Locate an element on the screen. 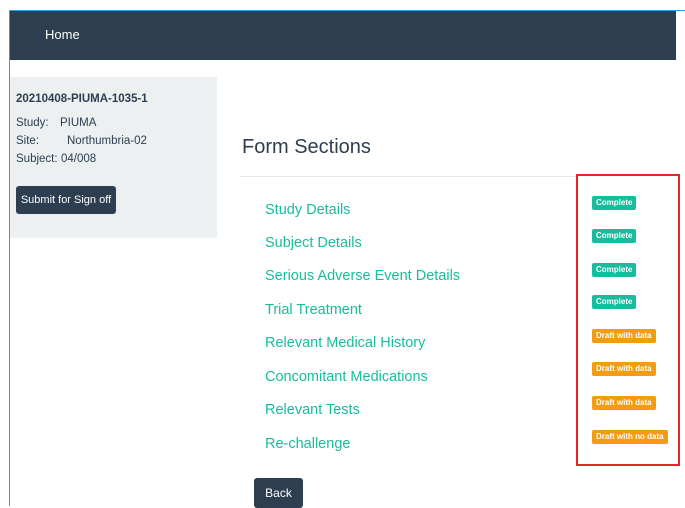  section-link-relevant-tests: Relevant Tests is located at coordinates (312, 410).